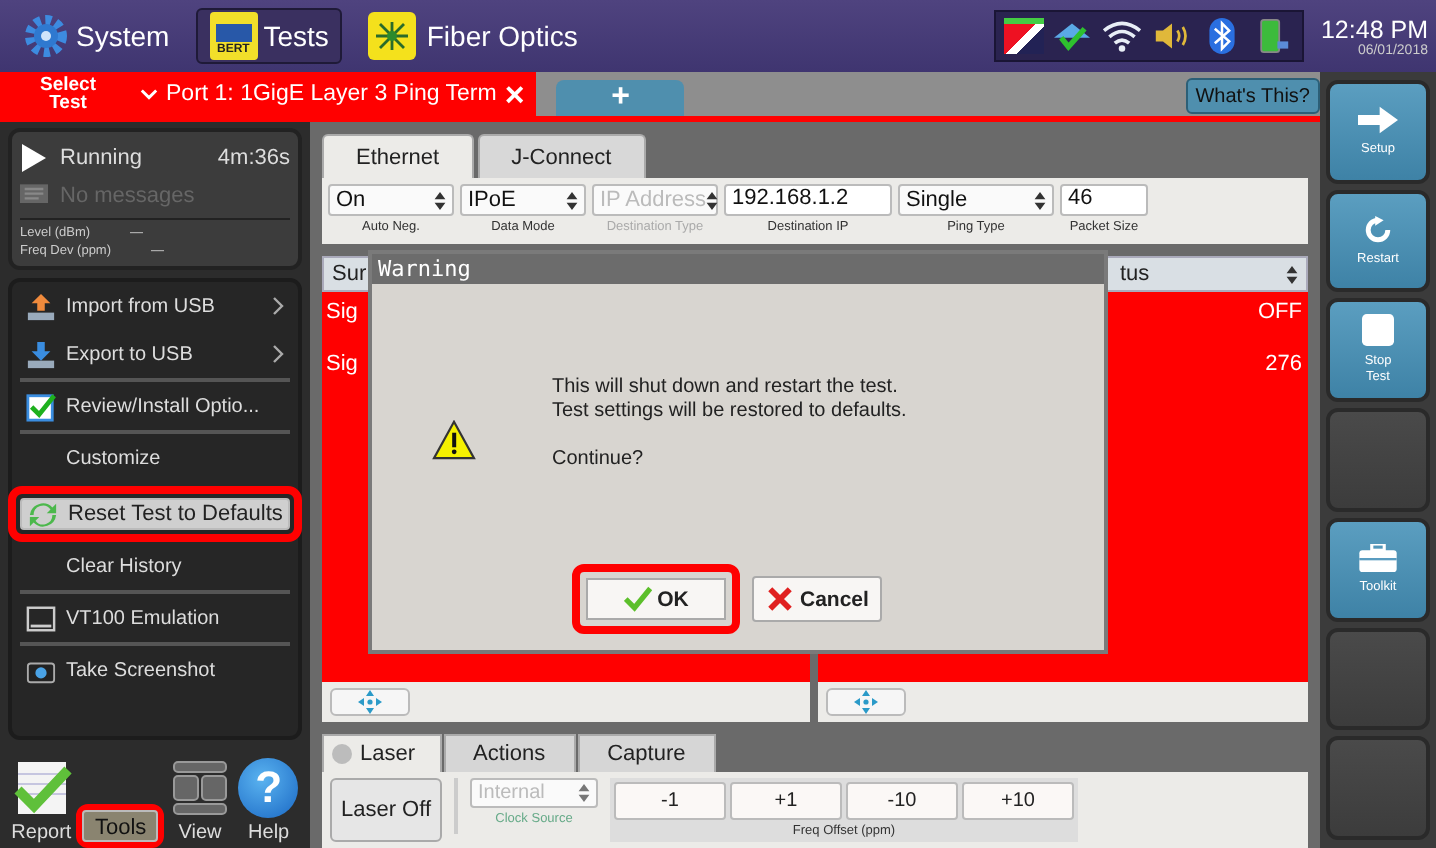  I want to click on test-tab: Port 1: 1GigE Layer 3 Ping Term ×, so click(336, 94).